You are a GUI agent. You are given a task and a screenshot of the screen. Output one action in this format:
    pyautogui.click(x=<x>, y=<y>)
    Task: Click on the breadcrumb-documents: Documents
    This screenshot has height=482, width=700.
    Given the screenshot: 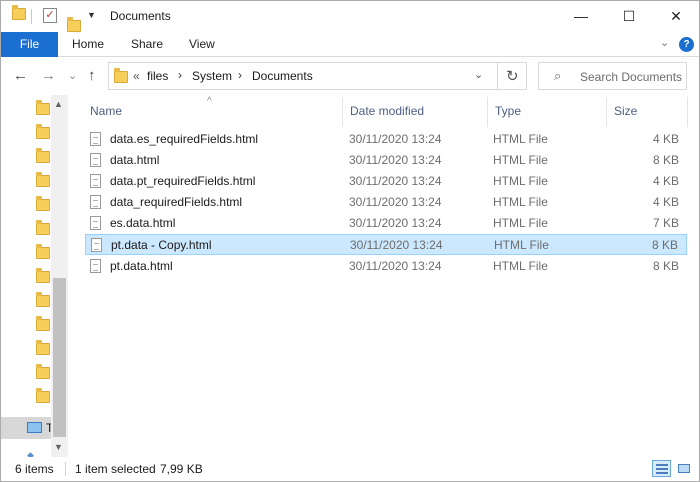 What is the action you would take?
    pyautogui.click(x=282, y=76)
    